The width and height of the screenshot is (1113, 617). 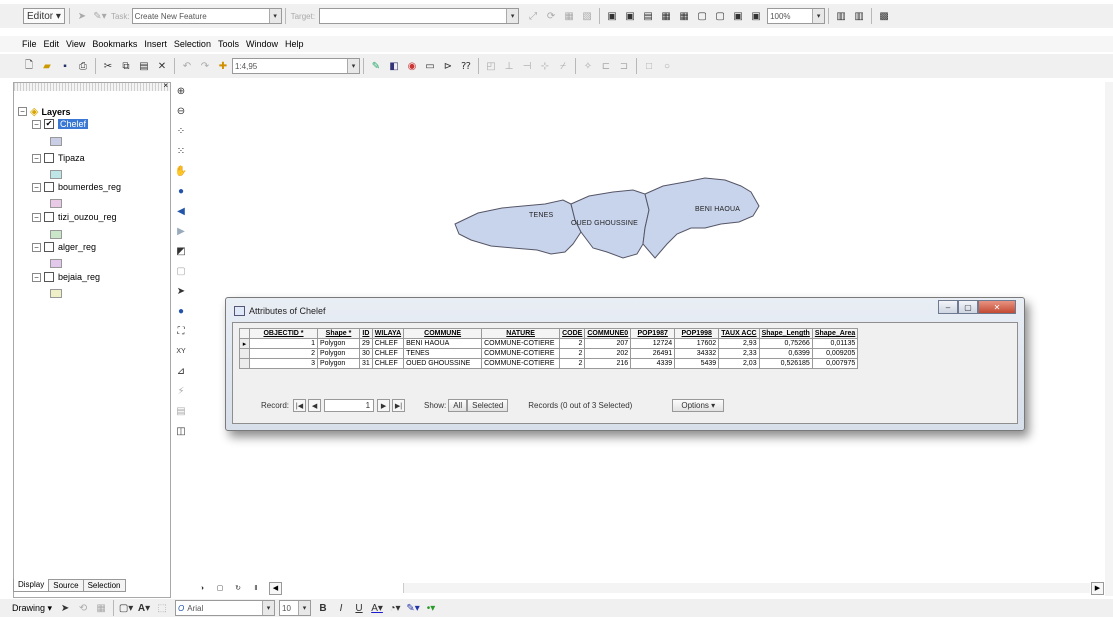 What do you see at coordinates (653, 363) in the screenshot?
I see `table-cell: 4339` at bounding box center [653, 363].